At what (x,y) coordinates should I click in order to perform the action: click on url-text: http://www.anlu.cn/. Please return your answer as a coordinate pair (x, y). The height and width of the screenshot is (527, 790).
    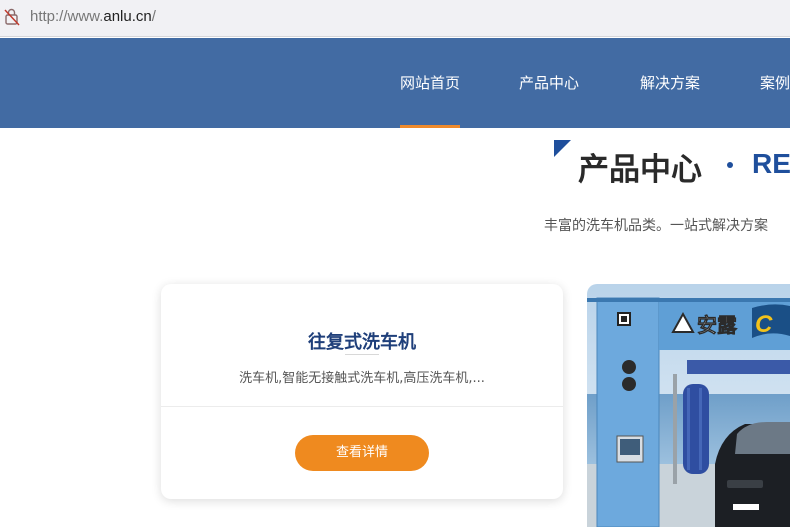
    Looking at the image, I should click on (93, 16).